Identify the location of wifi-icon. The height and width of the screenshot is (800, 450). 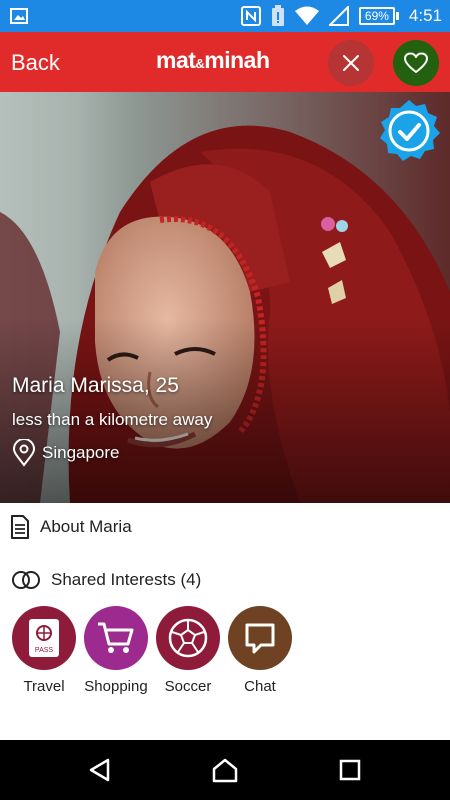
(306, 15).